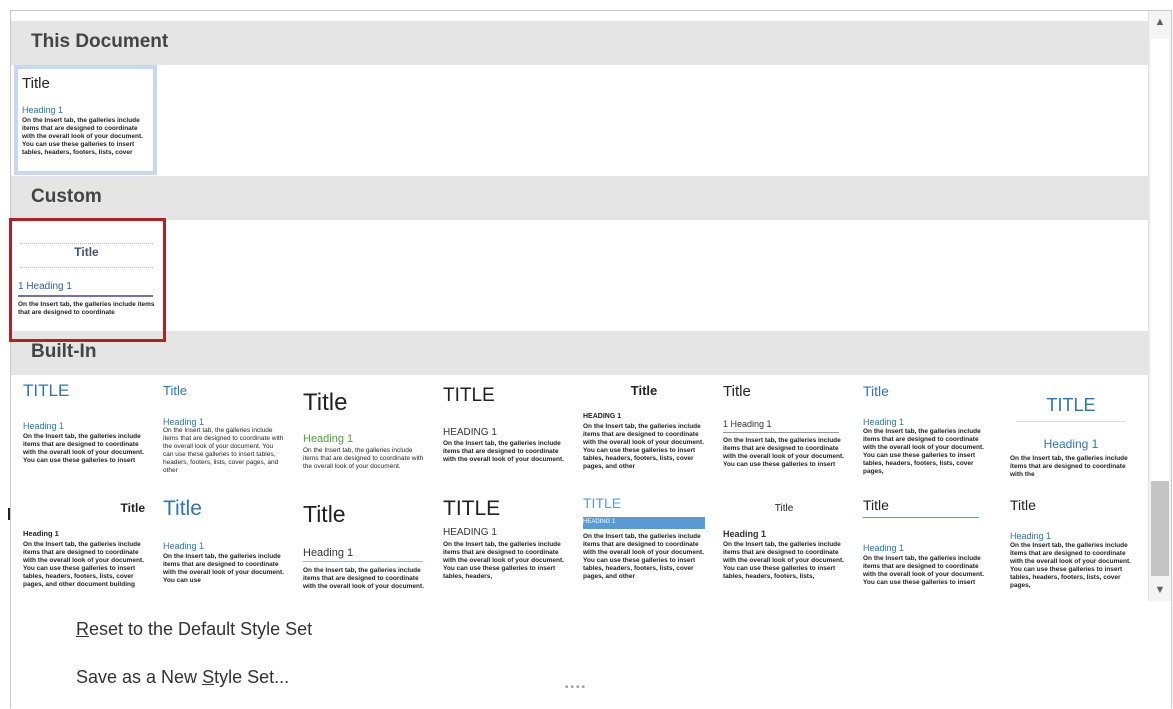 This screenshot has width=1173, height=709. What do you see at coordinates (201, 629) in the screenshot?
I see `menu-item-label-post: eset to the Default Style Set` at bounding box center [201, 629].